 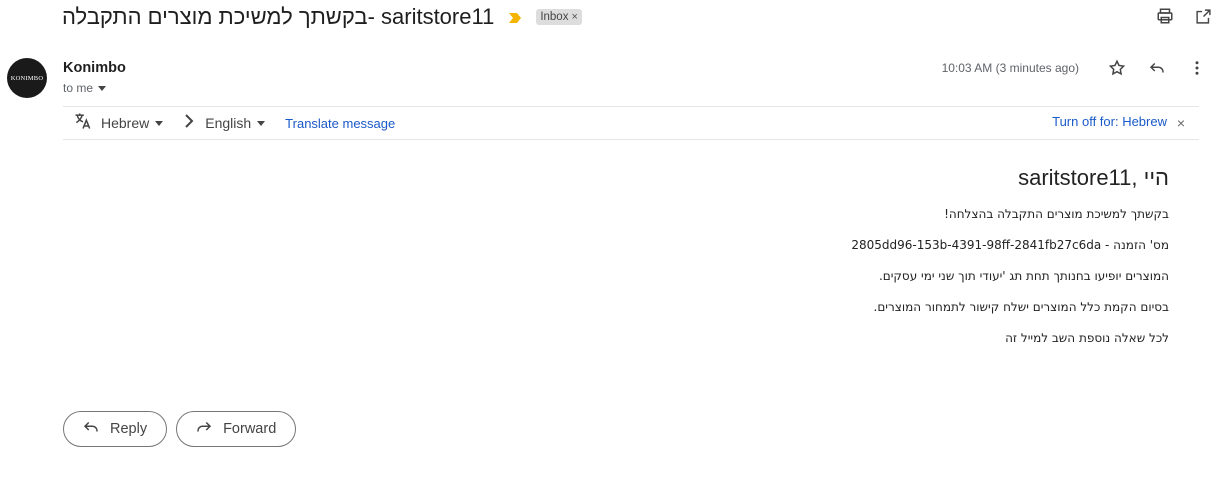 I want to click on inbox-label-text: Inbox, so click(x=554, y=17).